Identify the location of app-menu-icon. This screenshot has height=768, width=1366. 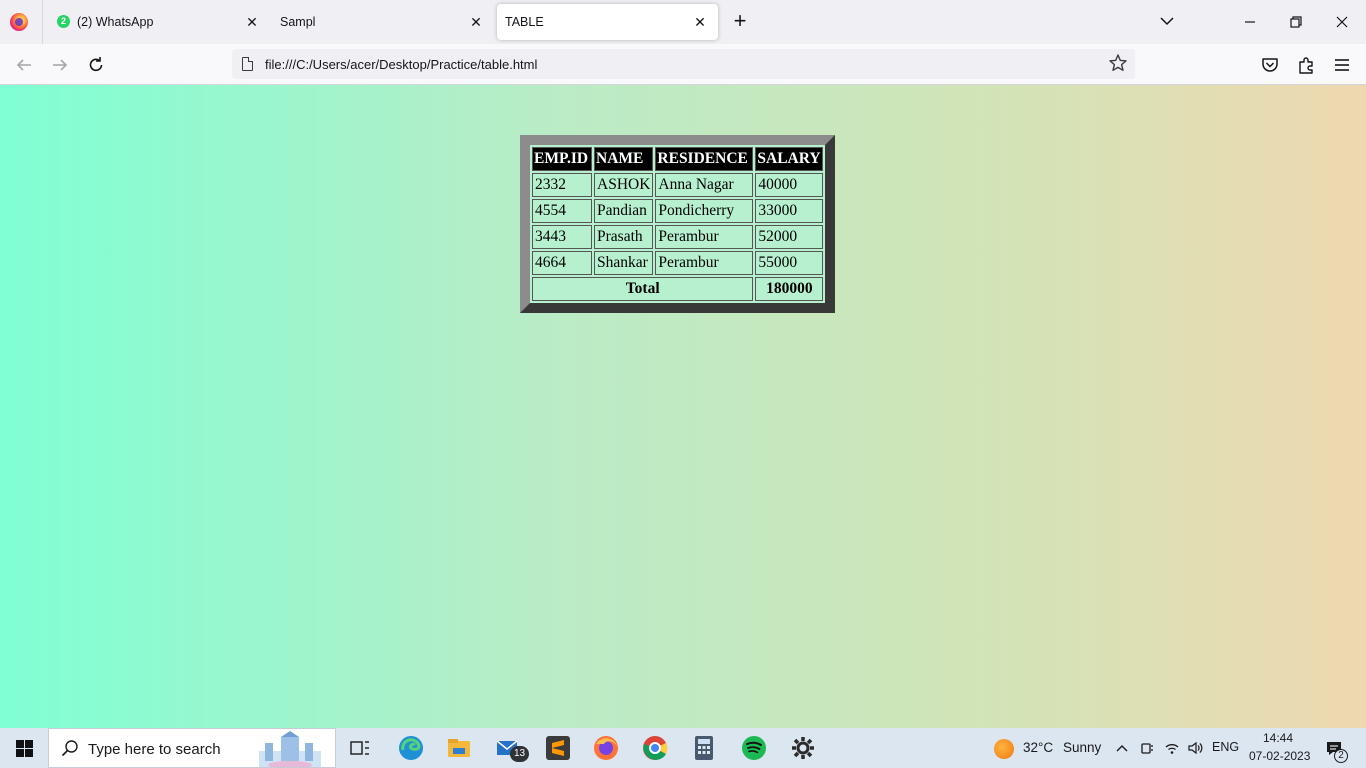
(1342, 65).